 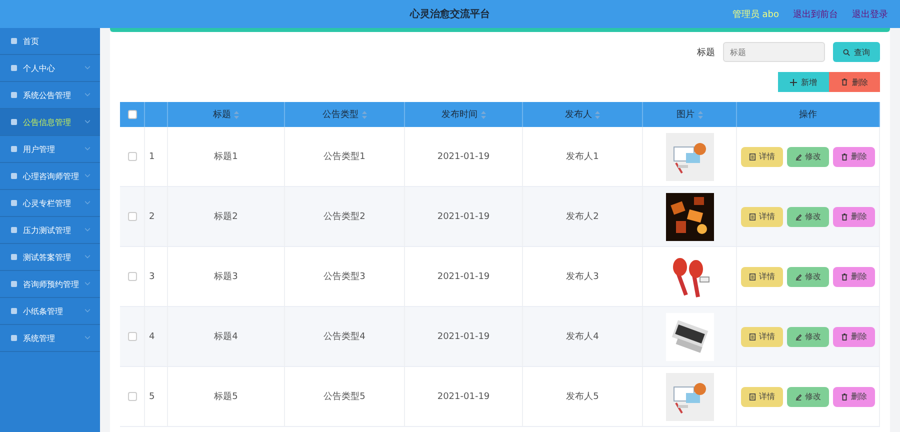 What do you see at coordinates (132, 114) in the screenshot?
I see `select-all-checkbox` at bounding box center [132, 114].